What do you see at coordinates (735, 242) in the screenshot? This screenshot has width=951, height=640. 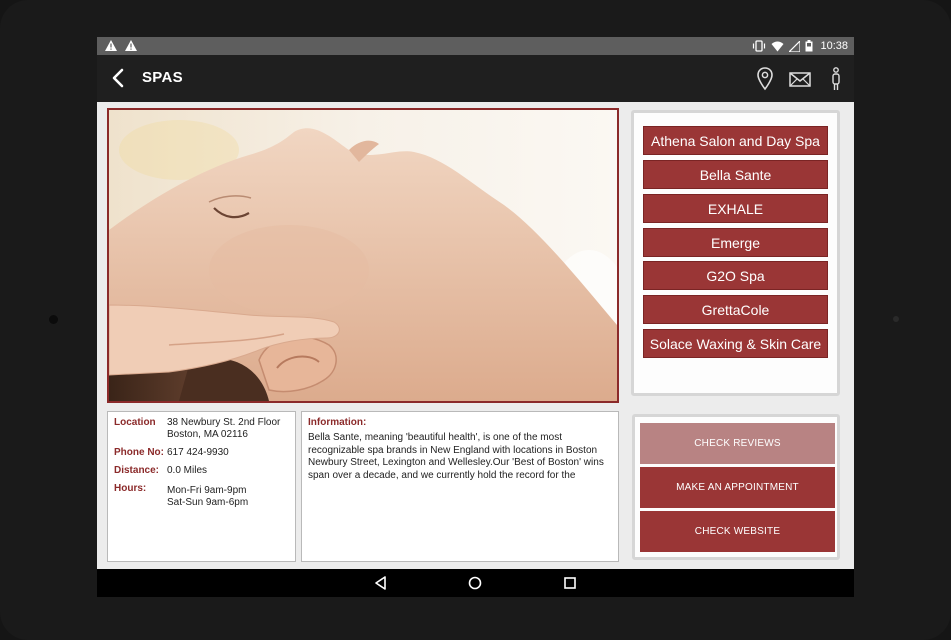 I see `spa-item-emerge: Emerge` at bounding box center [735, 242].